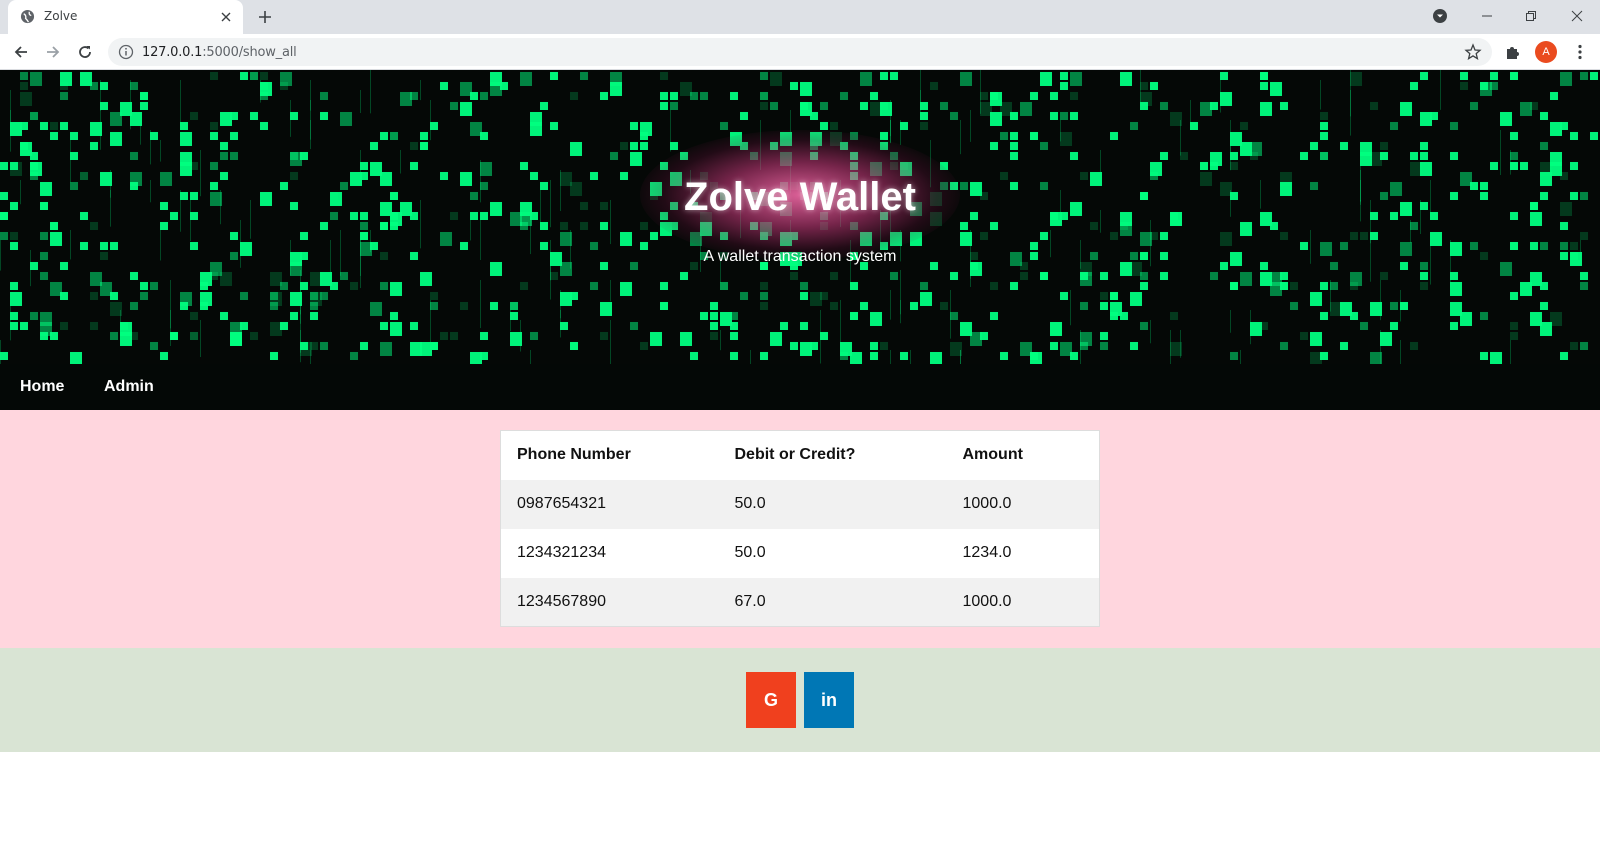 This screenshot has width=1600, height=860. Describe the element at coordinates (561, 503) in the screenshot. I see `phone-cell: 0987654321` at that location.